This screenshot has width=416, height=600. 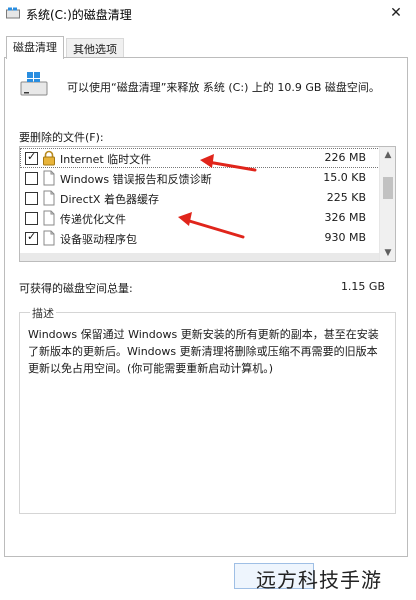 I want to click on close-icon: ✕, so click(x=396, y=13).